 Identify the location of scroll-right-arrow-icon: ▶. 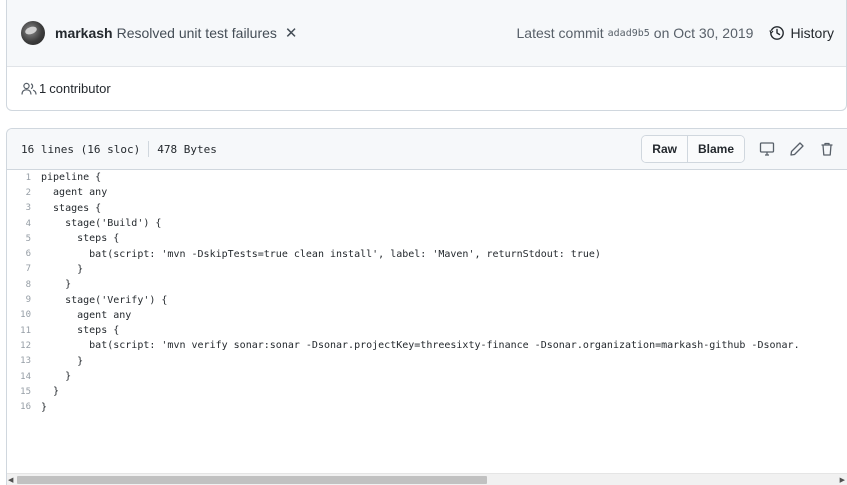
(842, 480).